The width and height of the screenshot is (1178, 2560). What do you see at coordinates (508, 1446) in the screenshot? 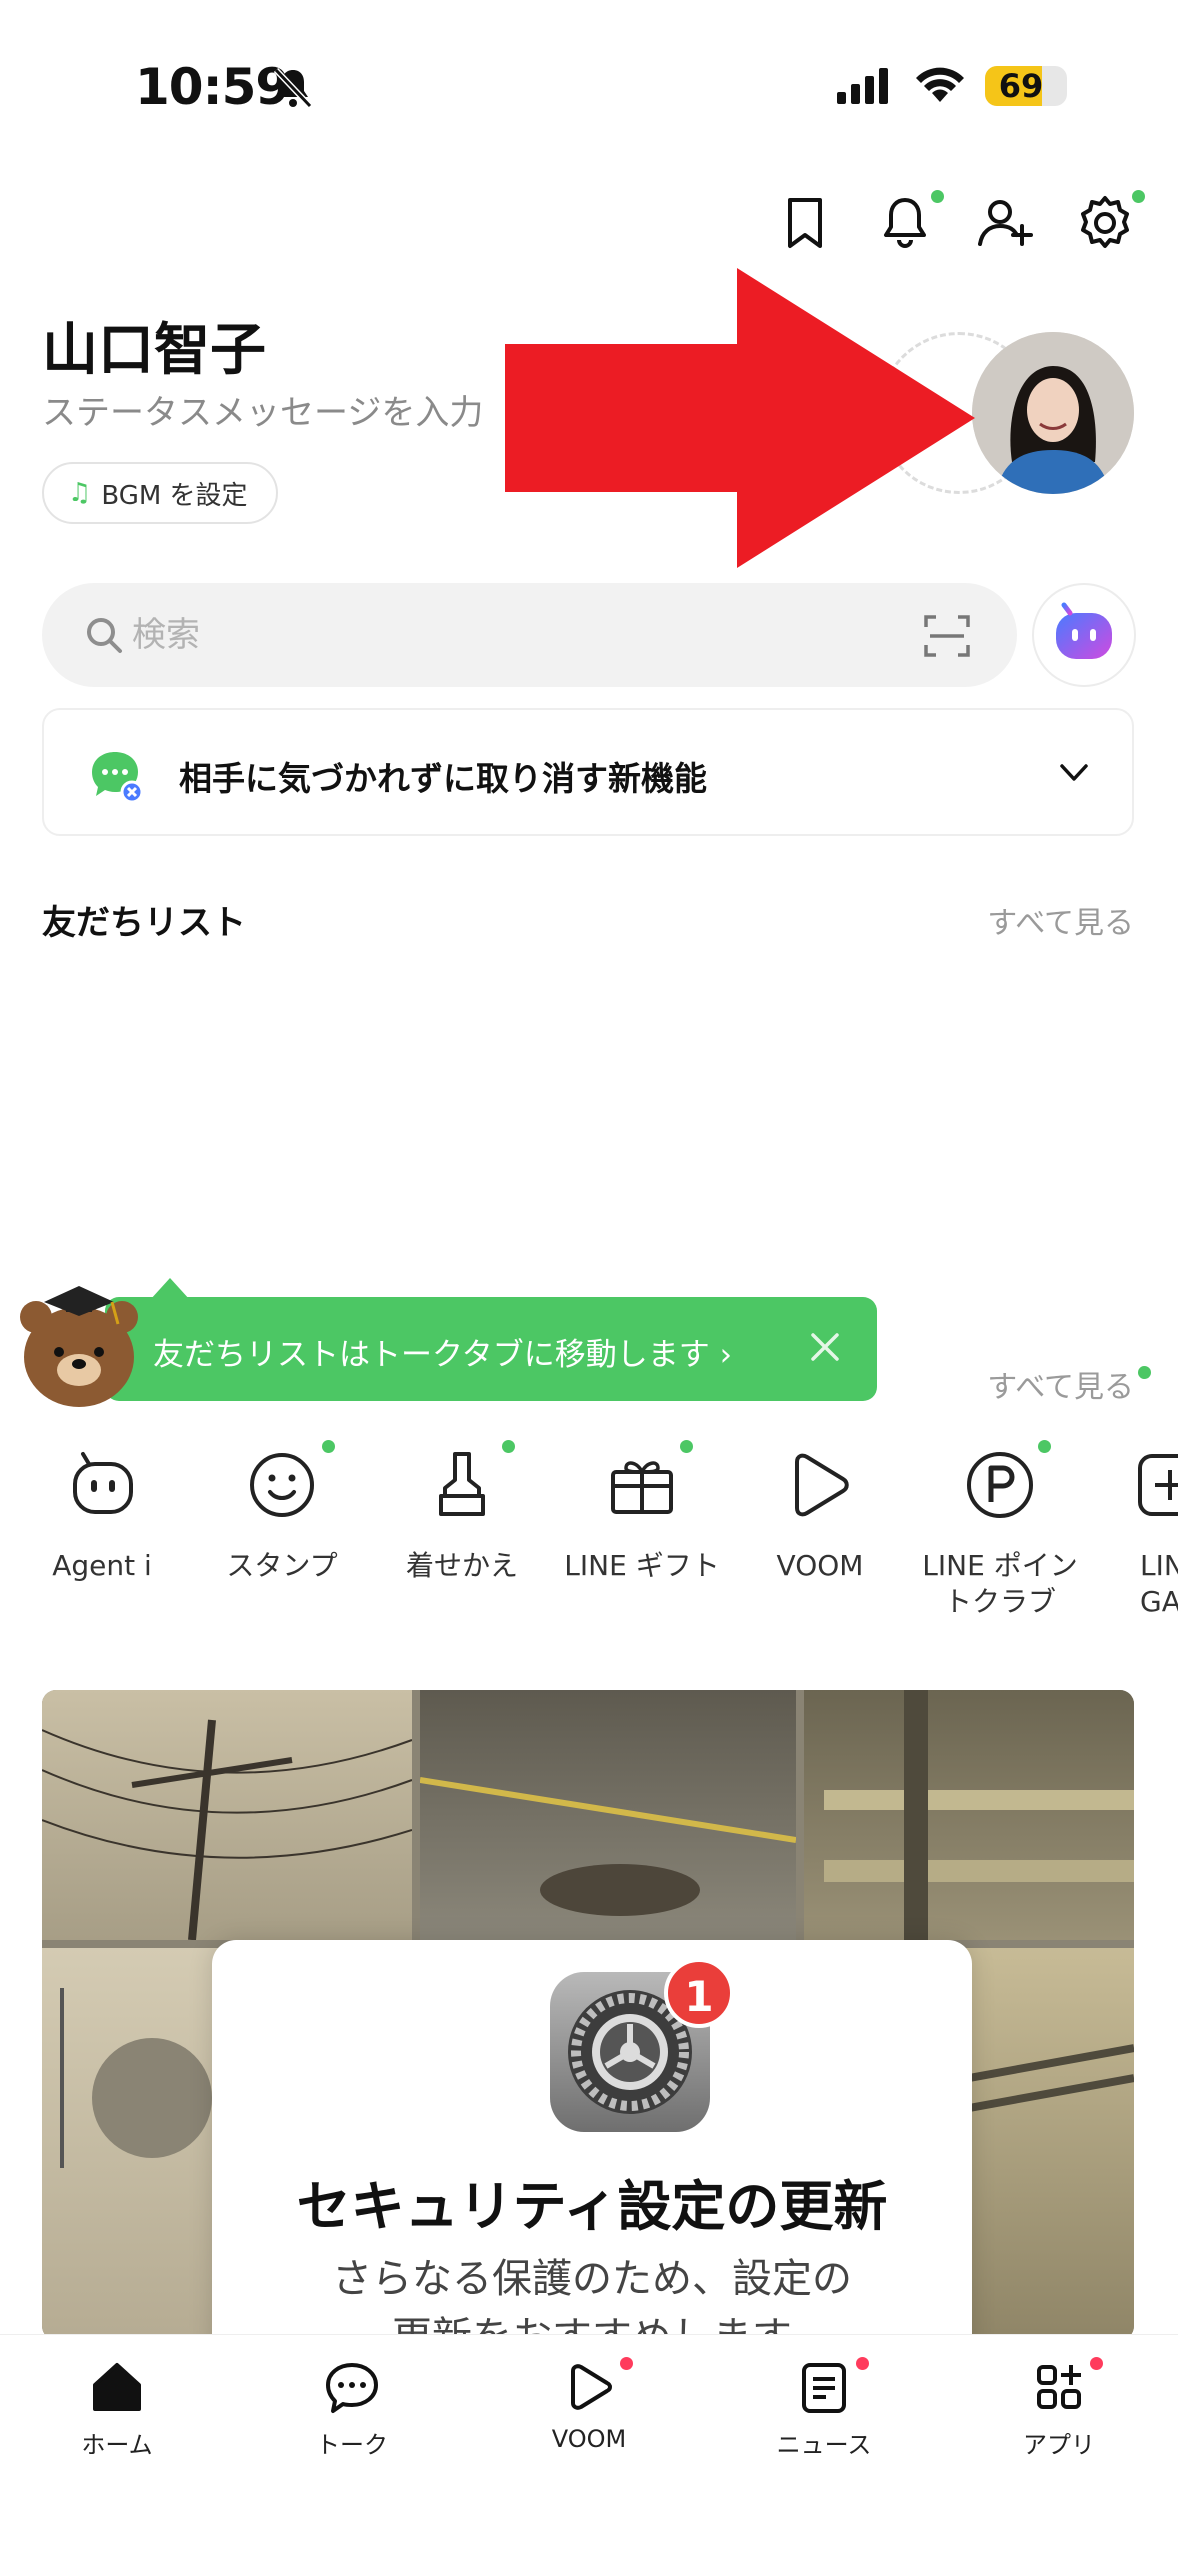
I see `theme-update-dot` at bounding box center [508, 1446].